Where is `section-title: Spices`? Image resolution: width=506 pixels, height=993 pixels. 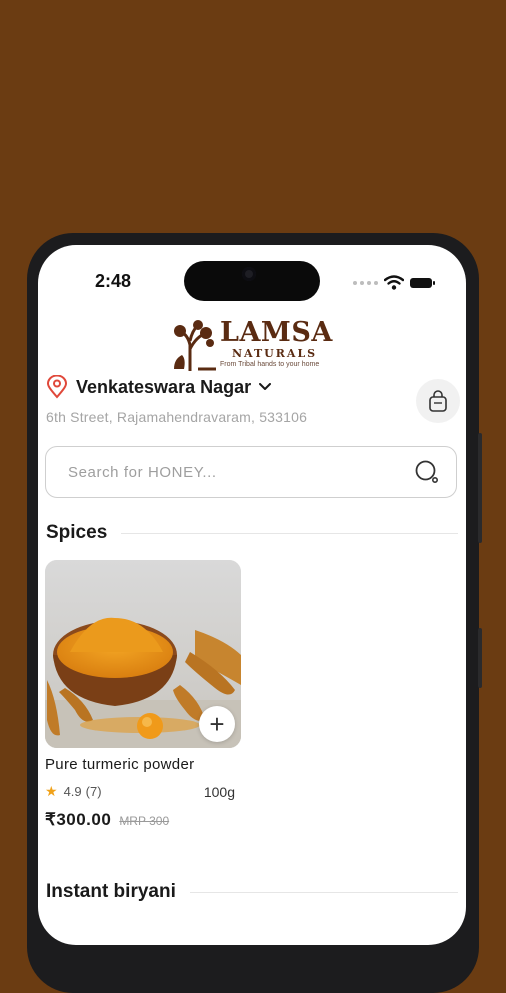
section-title: Spices is located at coordinates (77, 532).